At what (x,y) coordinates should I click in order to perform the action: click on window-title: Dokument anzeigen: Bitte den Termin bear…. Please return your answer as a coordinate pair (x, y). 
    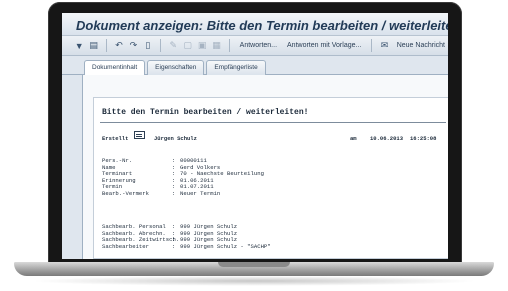
    Looking at the image, I should click on (255, 24).